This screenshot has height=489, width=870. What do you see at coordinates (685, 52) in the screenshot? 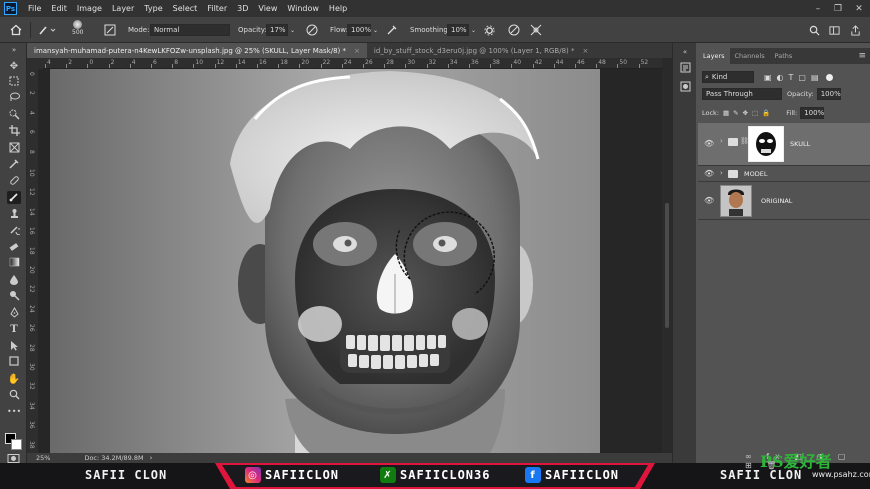
I see `collapse-arrows-icon: «` at bounding box center [685, 52].